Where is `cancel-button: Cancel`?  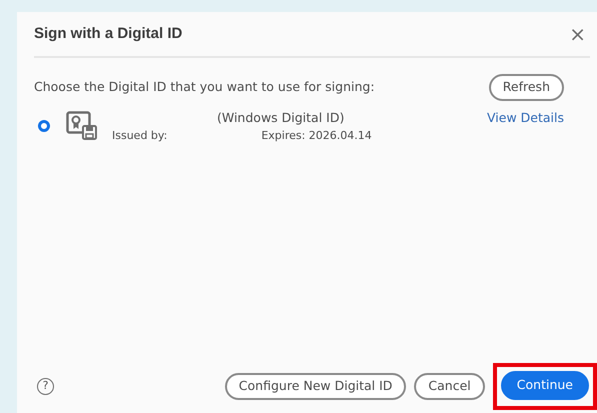
cancel-button: Cancel is located at coordinates (449, 386).